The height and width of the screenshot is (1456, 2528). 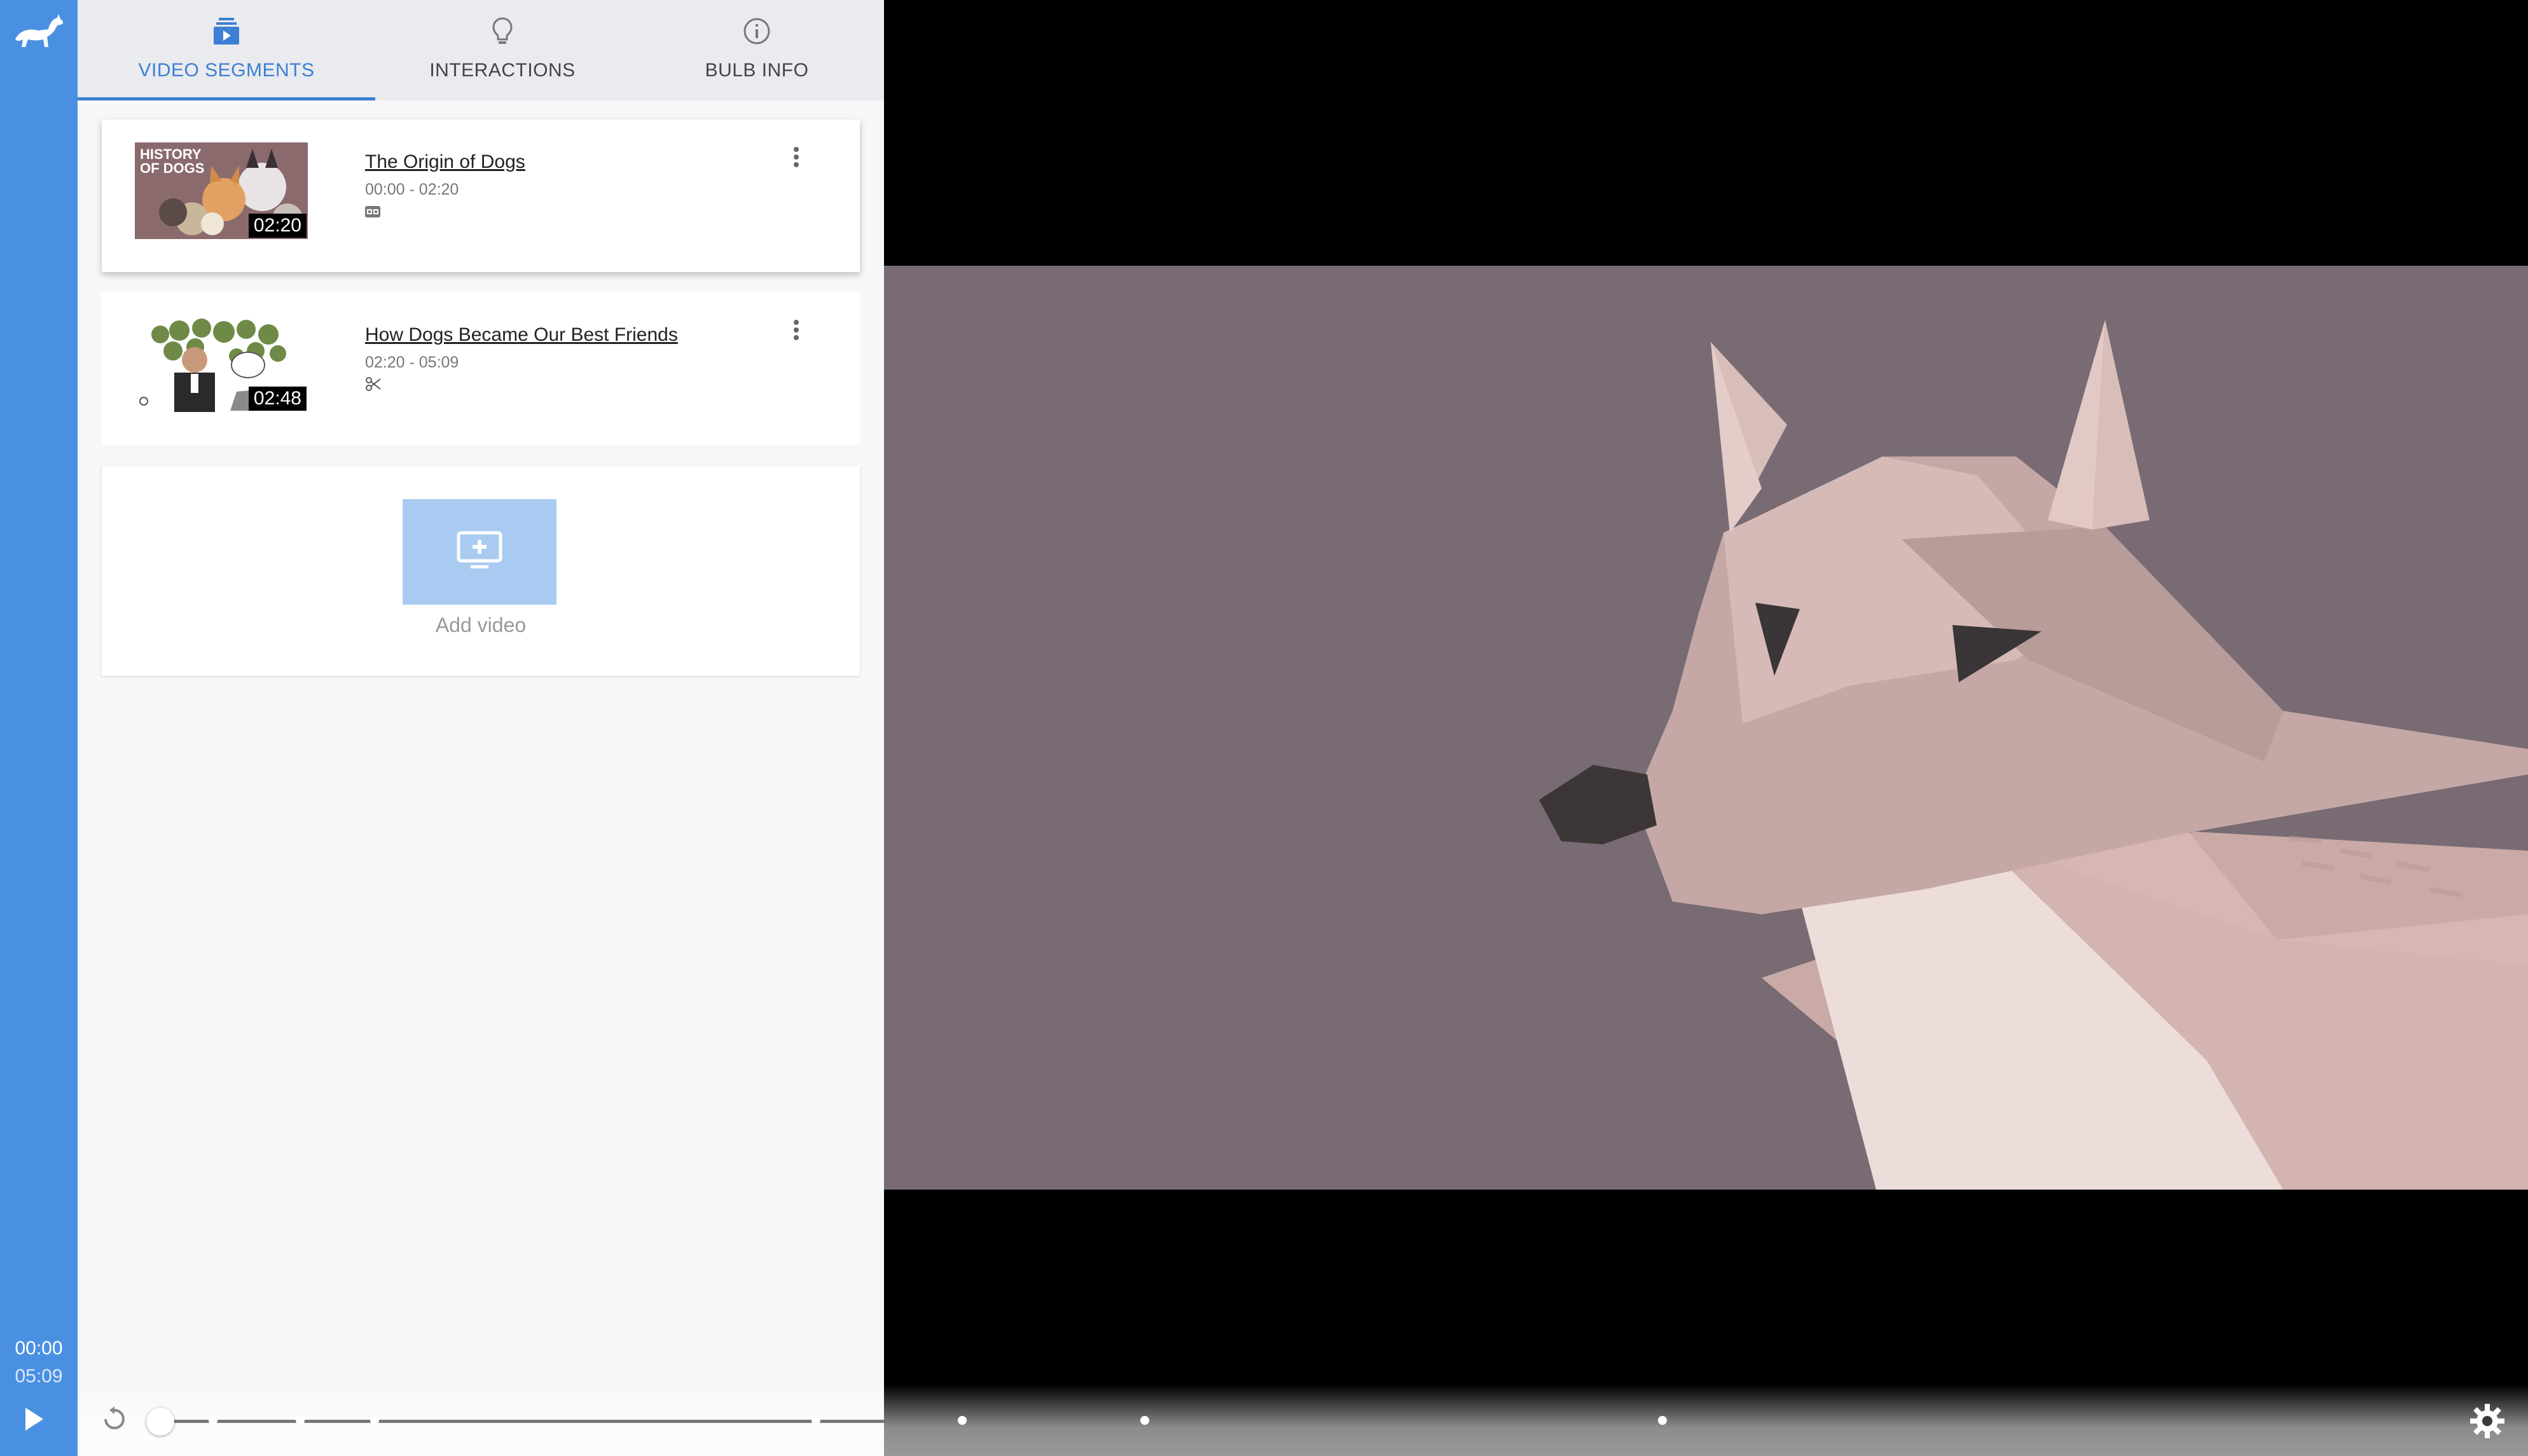 What do you see at coordinates (502, 70) in the screenshot?
I see `tab-label: INTERACTIONS` at bounding box center [502, 70].